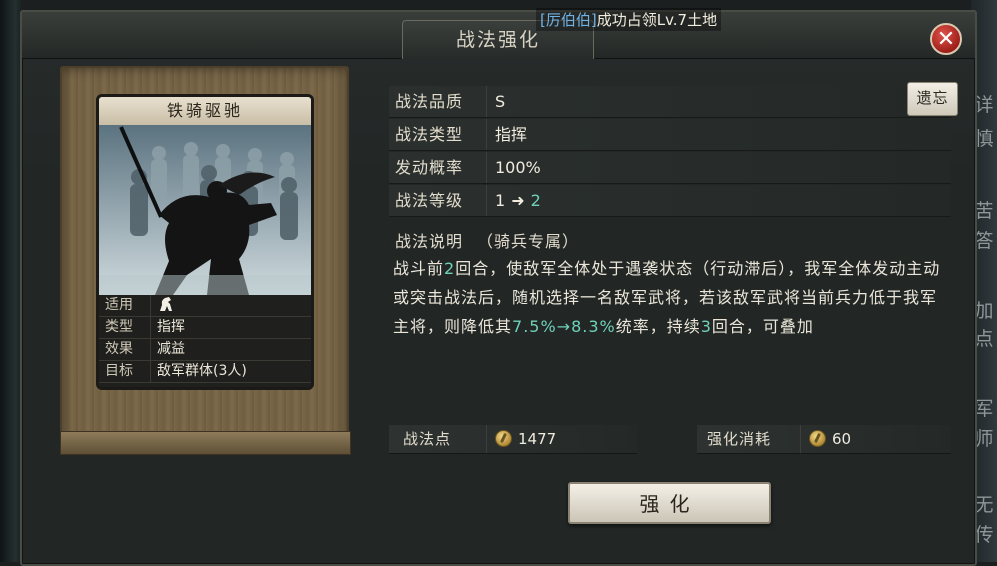  I want to click on points-value: 1477, so click(537, 439).